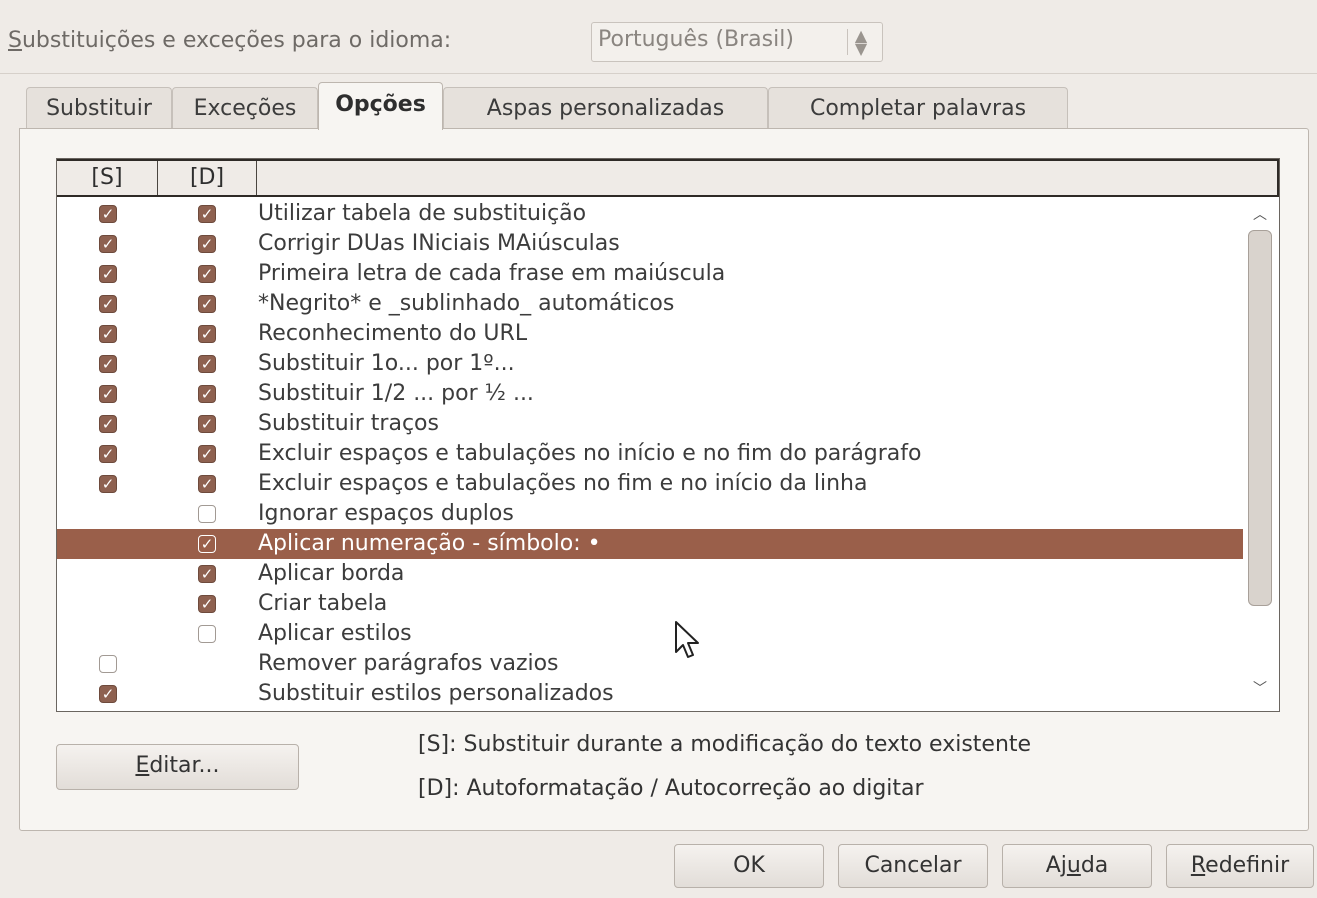 This screenshot has height=898, width=1317. I want to click on row-label: Criar tabela, so click(323, 603).